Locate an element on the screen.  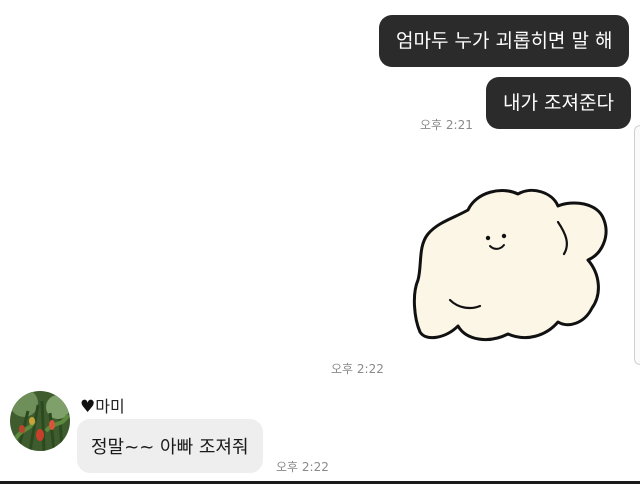
message-text: 정말~~ 아빠 조져줘 is located at coordinates (170, 447).